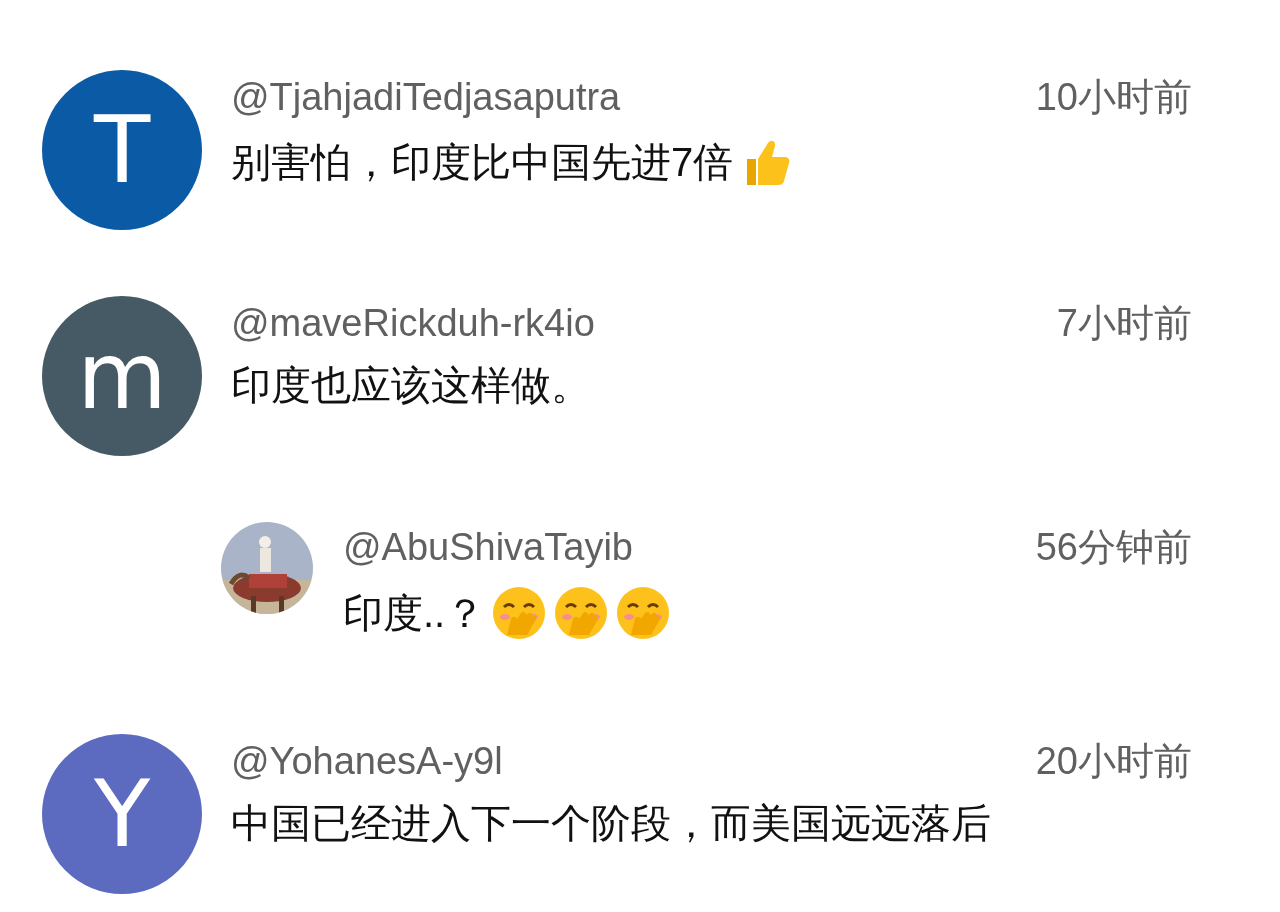 This screenshot has width=1280, height=912. What do you see at coordinates (1113, 97) in the screenshot?
I see `comment-time: 10小时前` at bounding box center [1113, 97].